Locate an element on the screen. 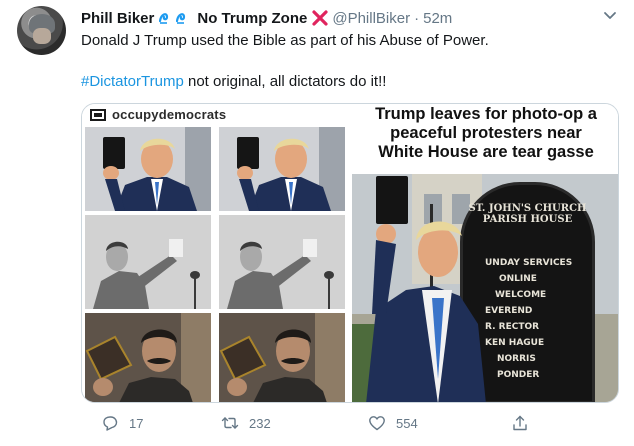  timestamp: 52m is located at coordinates (437, 18).